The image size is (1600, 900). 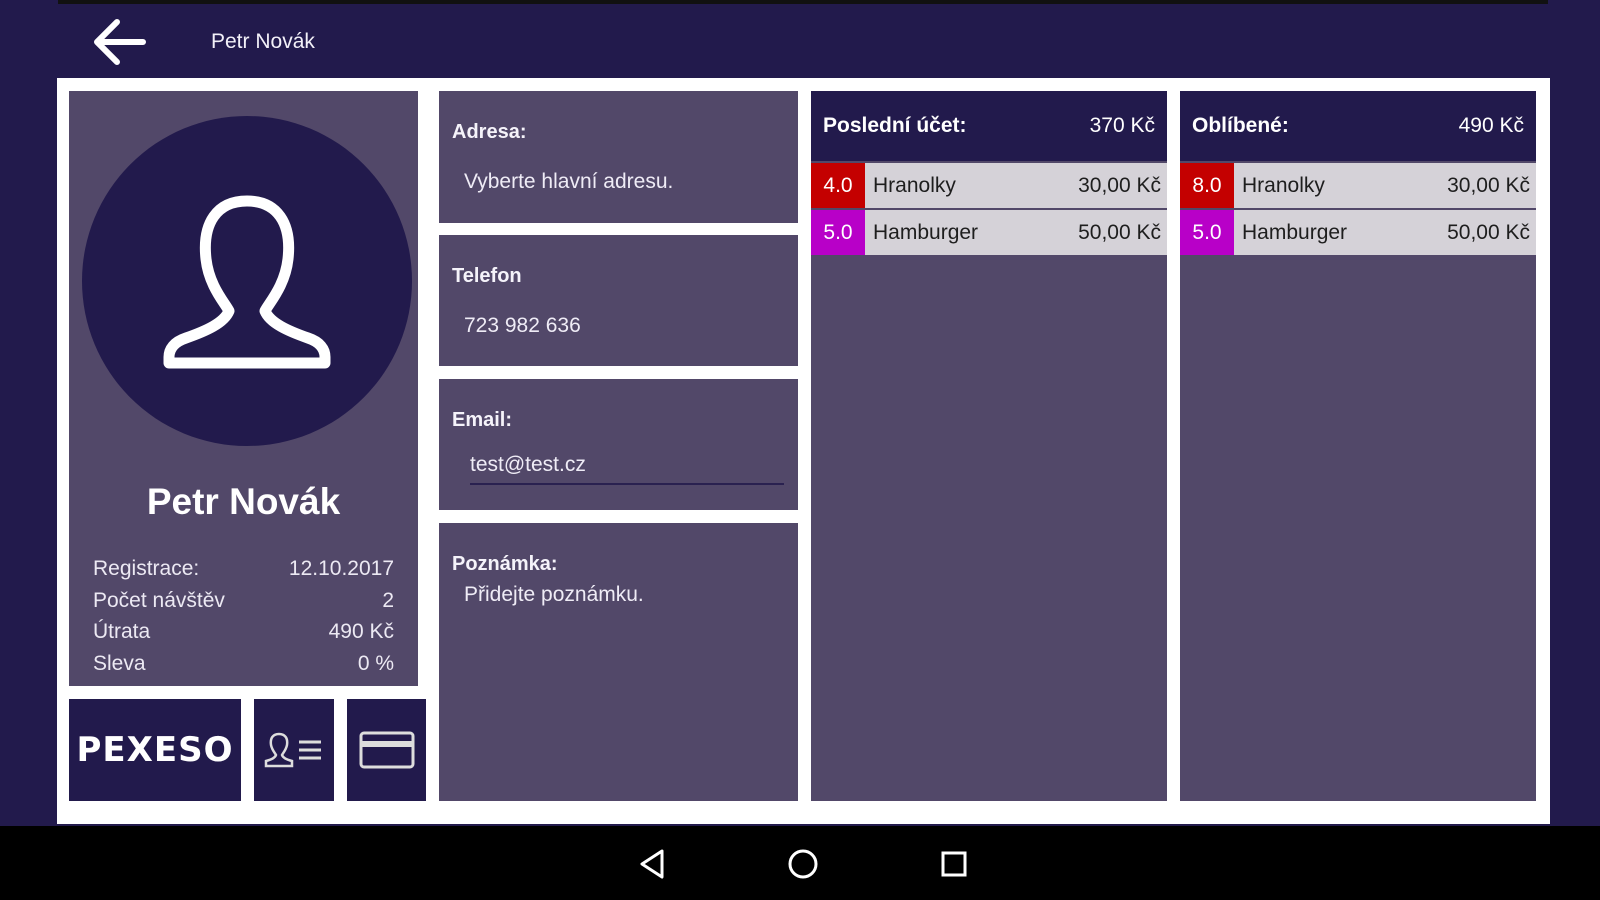 I want to click on app-header: Petr Novák, so click(x=800, y=41).